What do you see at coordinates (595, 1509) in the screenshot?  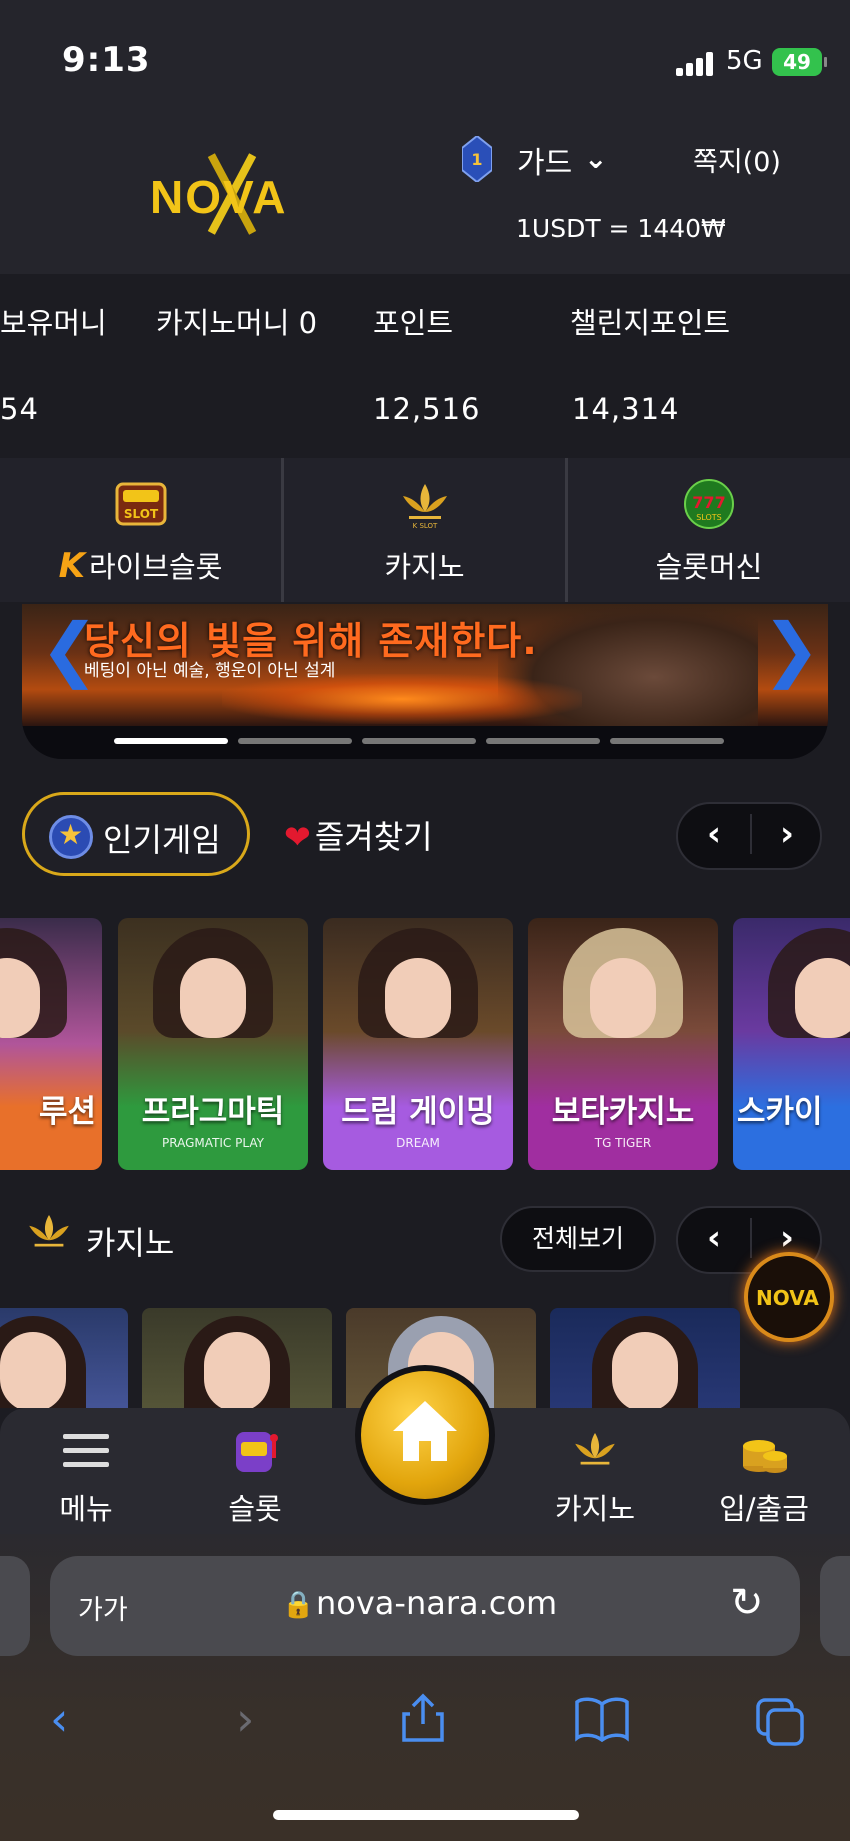 I see `tab-label: 카지노` at bounding box center [595, 1509].